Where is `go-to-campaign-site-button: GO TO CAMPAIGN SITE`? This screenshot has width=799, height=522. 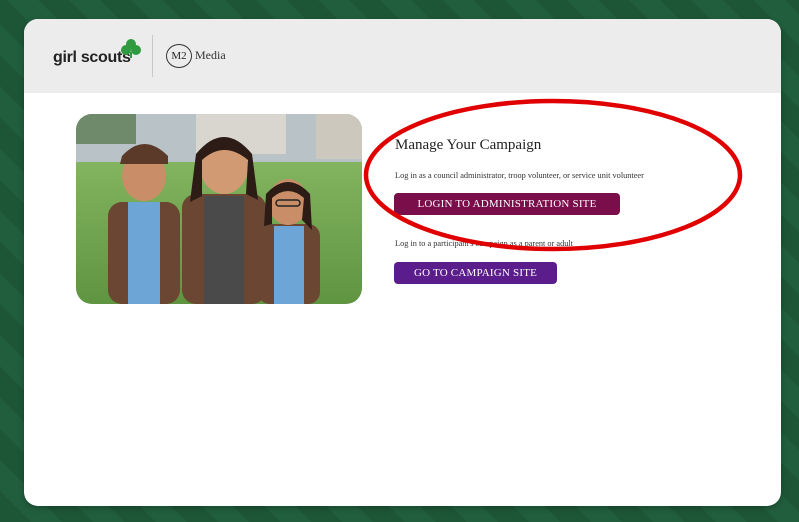 go-to-campaign-site-button: GO TO CAMPAIGN SITE is located at coordinates (475, 273).